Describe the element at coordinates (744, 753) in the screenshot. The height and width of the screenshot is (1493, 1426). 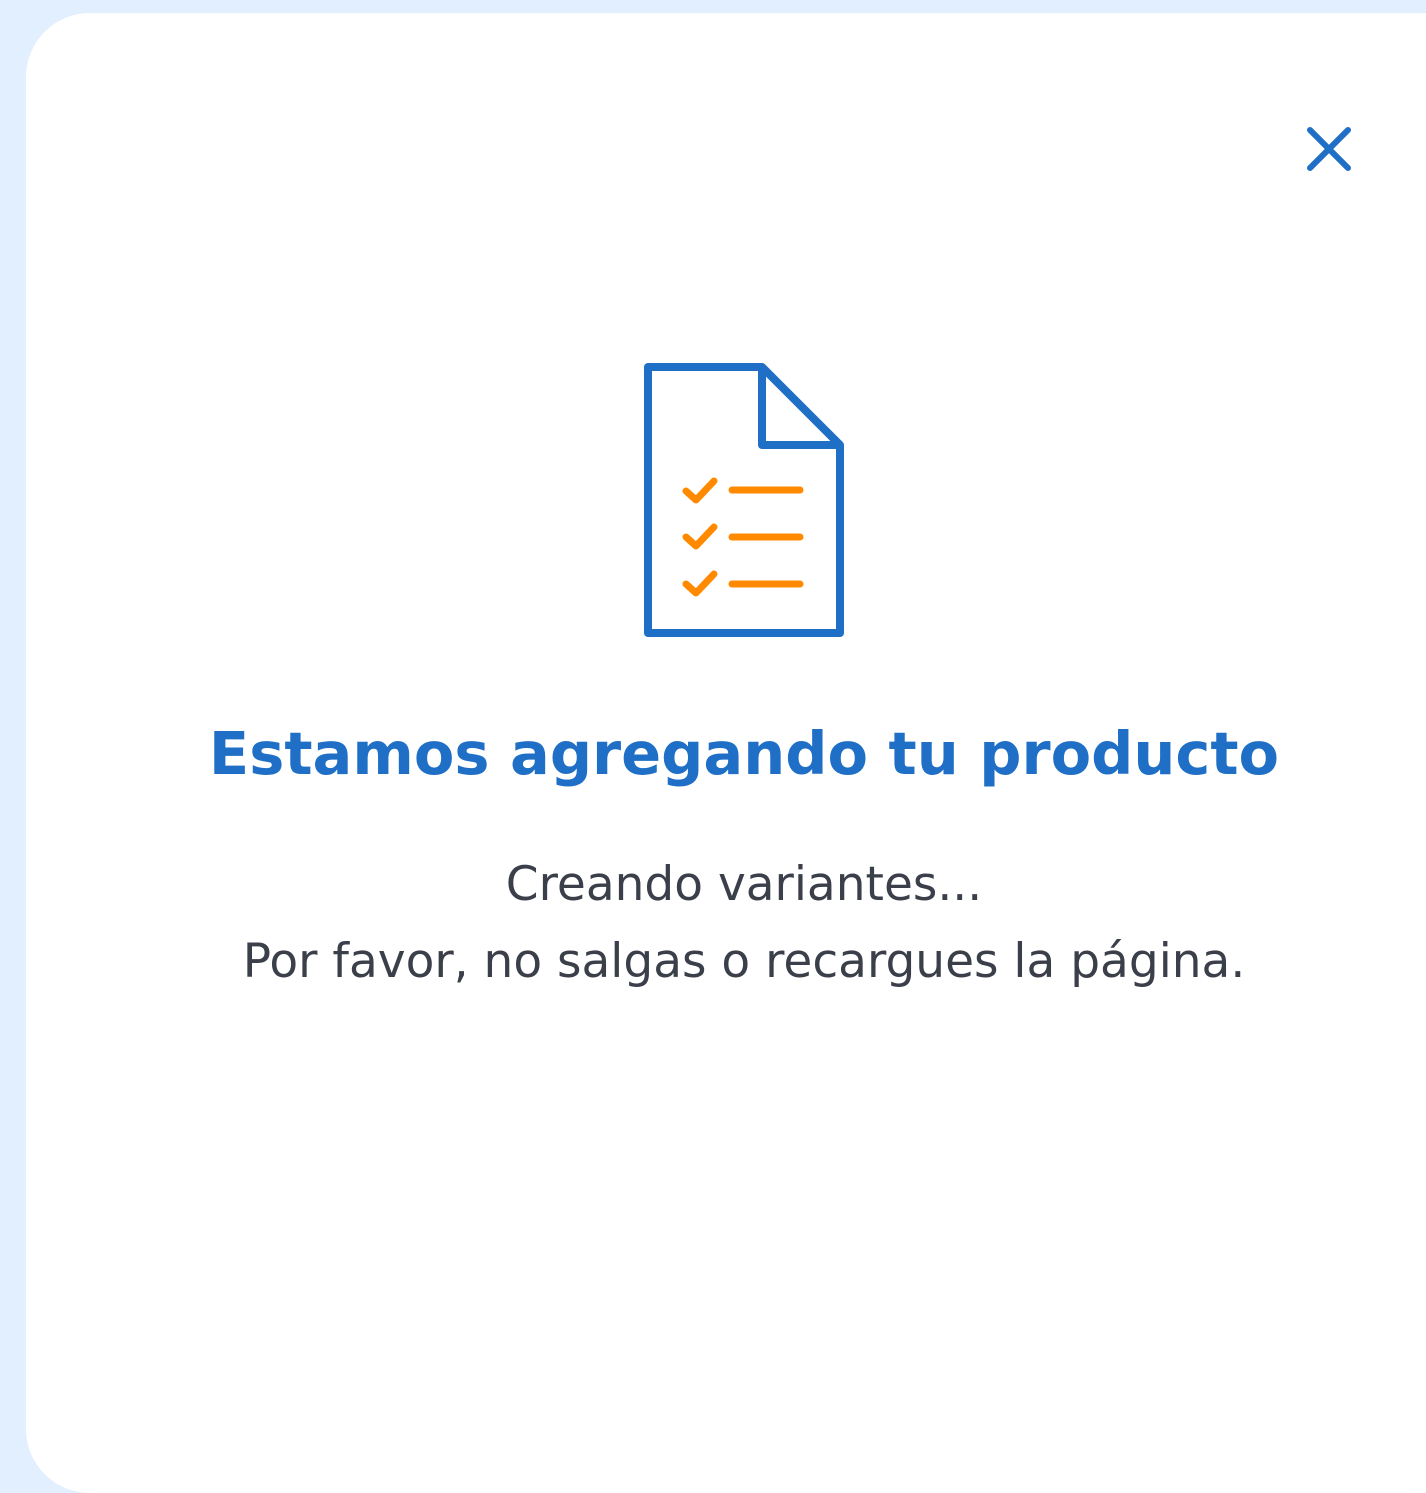
I see `dialog-title: Estamos agregando tu producto` at that location.